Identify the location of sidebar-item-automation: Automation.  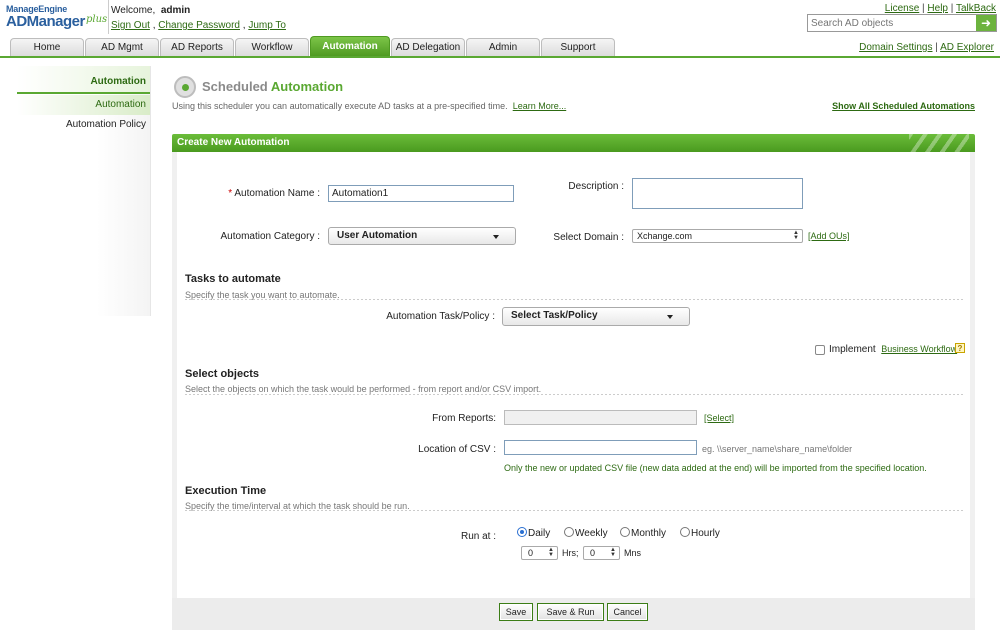
(83, 105).